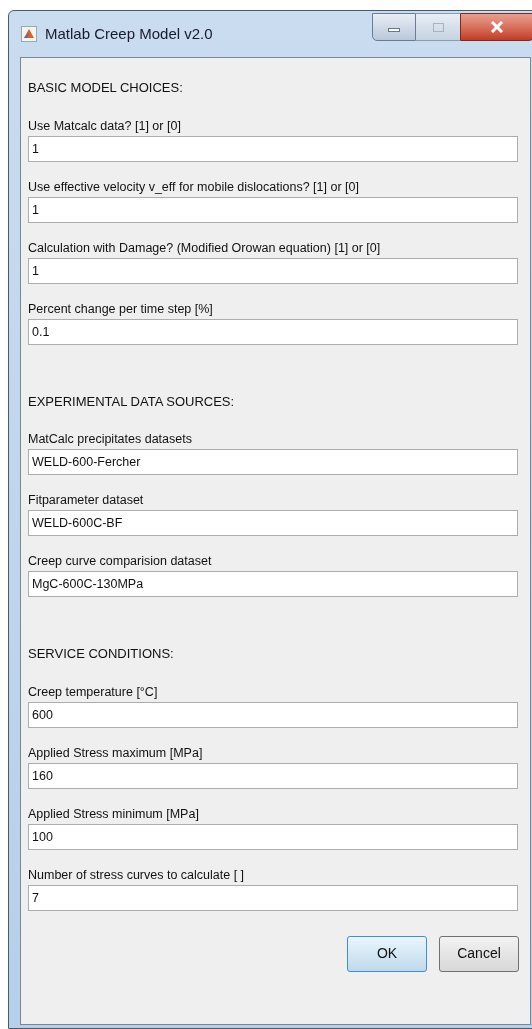 The width and height of the screenshot is (532, 1029). I want to click on input-field: MgC-600C-130MPa, so click(273, 584).